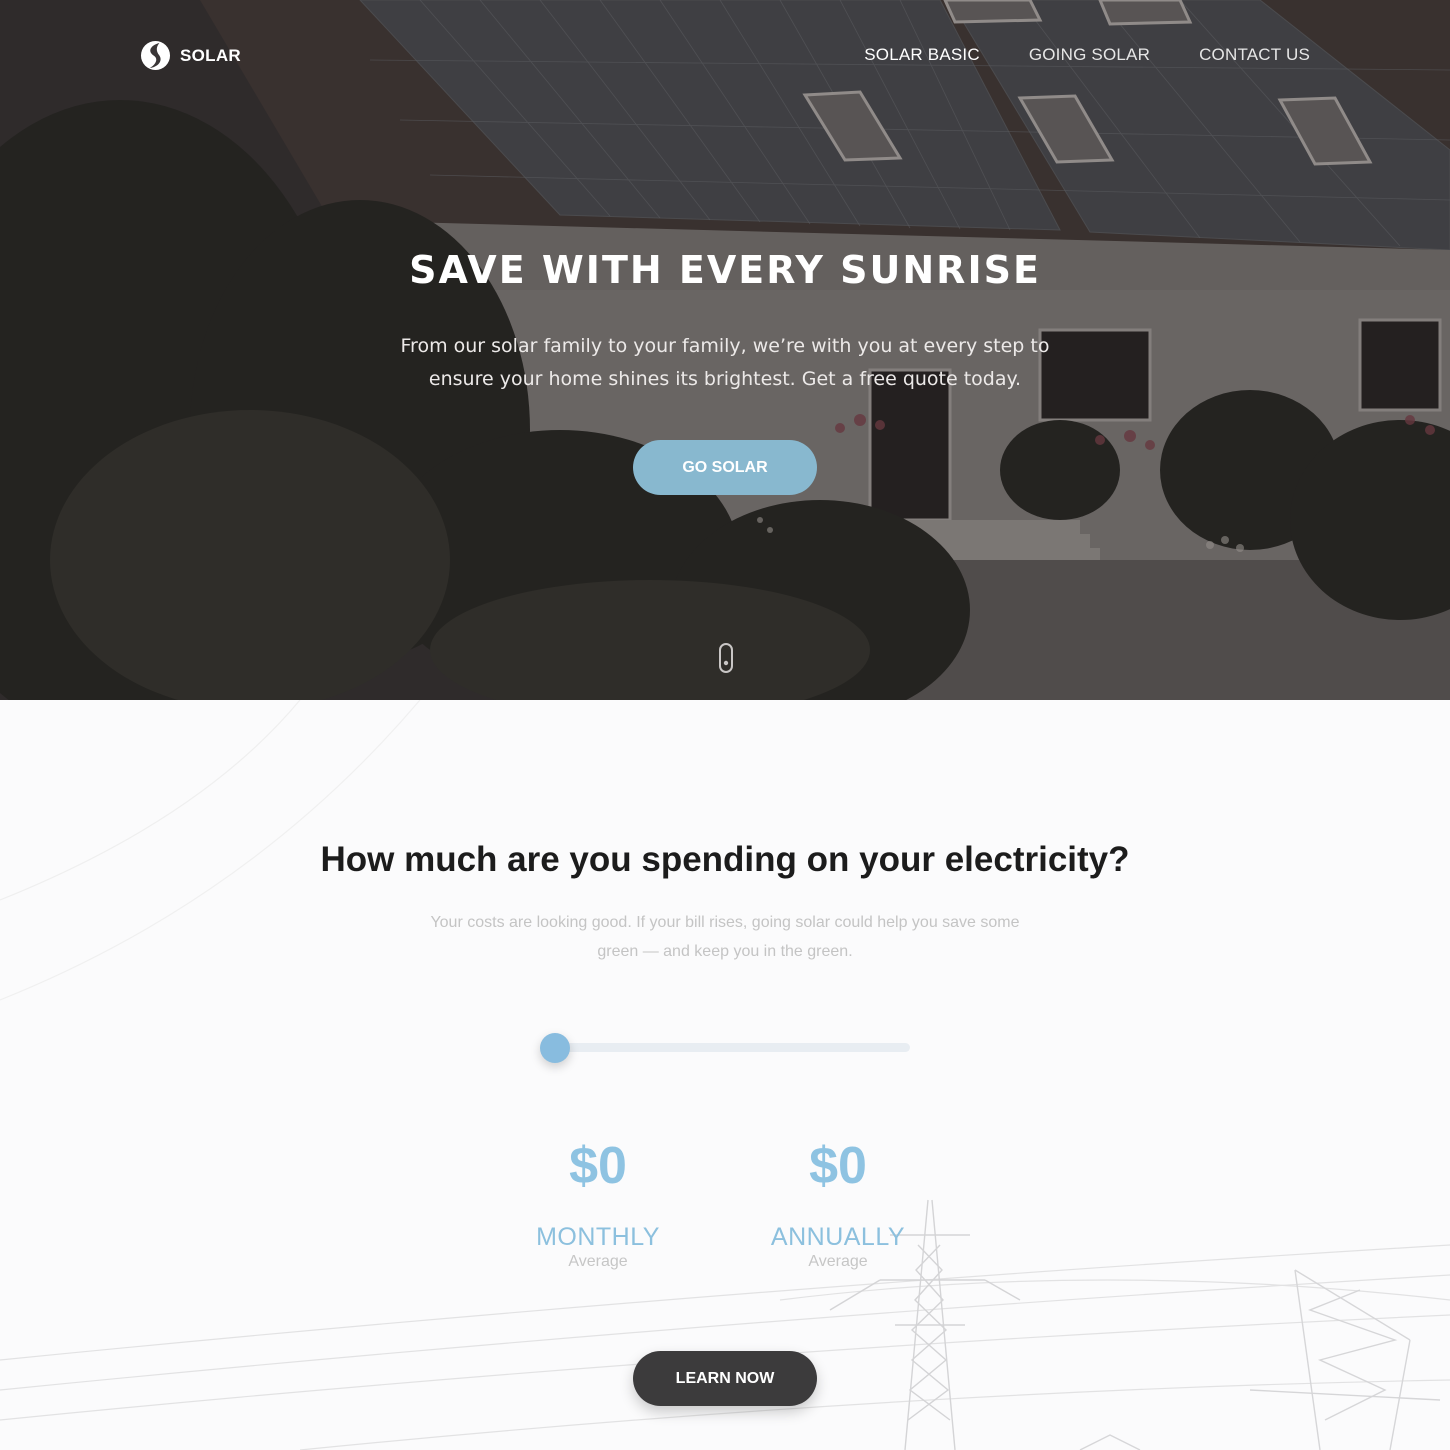 This screenshot has width=1450, height=1450. What do you see at coordinates (598, 1166) in the screenshot?
I see `monthly-value: $0` at bounding box center [598, 1166].